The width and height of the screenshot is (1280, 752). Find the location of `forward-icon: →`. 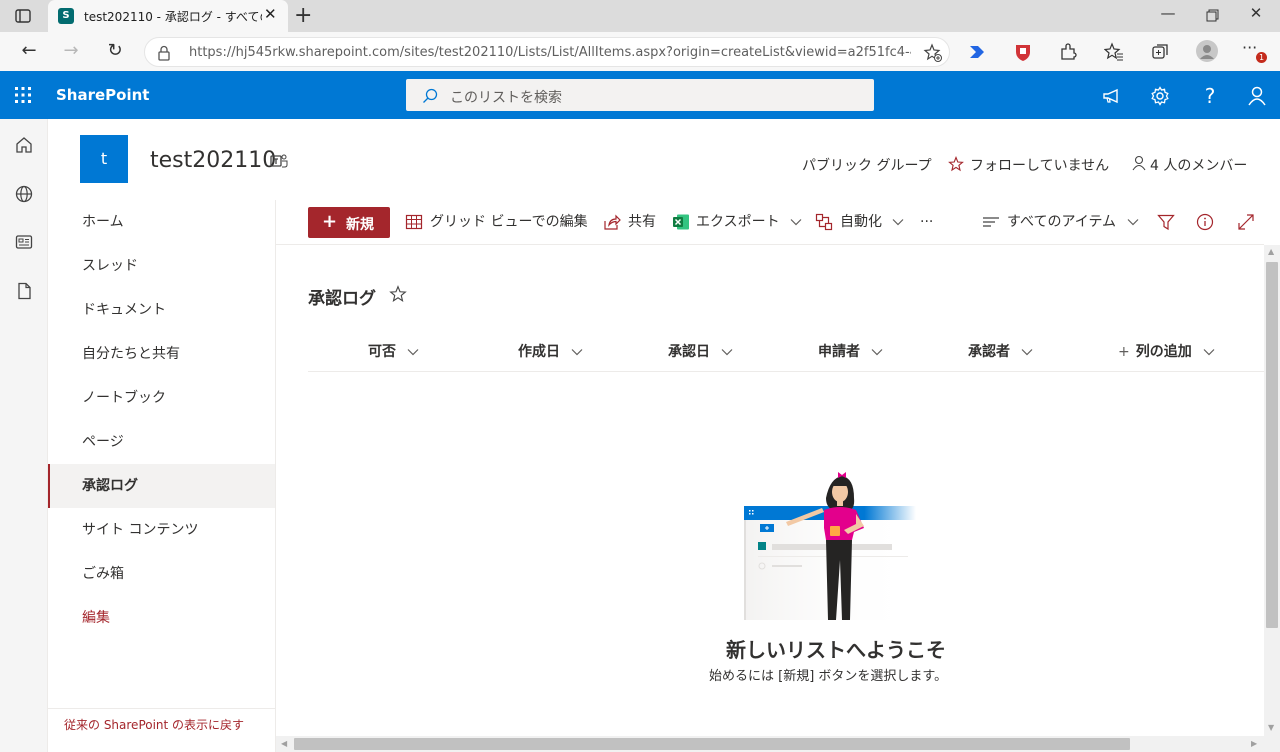

forward-icon: → is located at coordinates (71, 51).